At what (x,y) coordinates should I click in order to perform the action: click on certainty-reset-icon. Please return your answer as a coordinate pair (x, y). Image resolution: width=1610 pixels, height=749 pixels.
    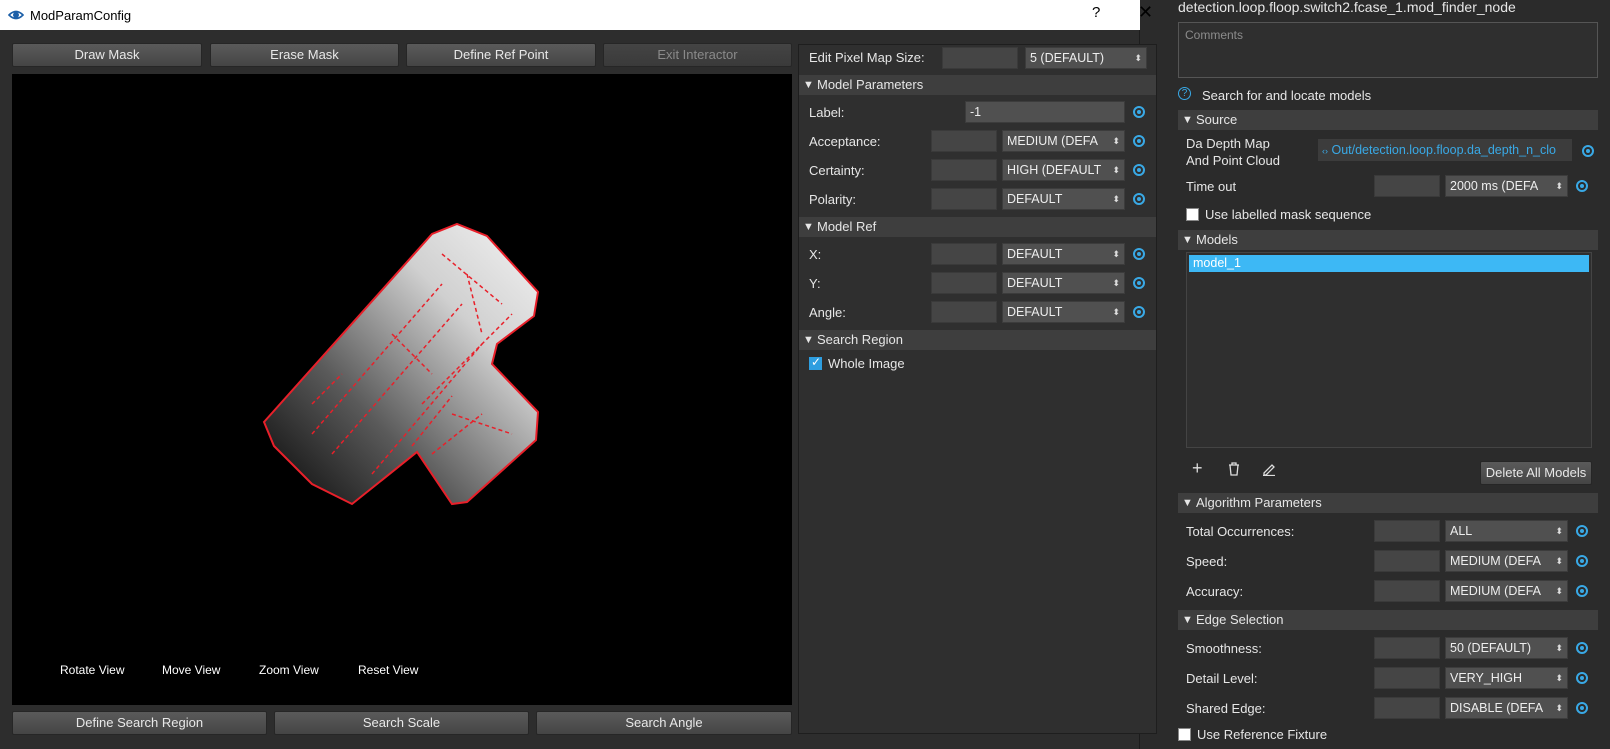
    Looking at the image, I should click on (1139, 170).